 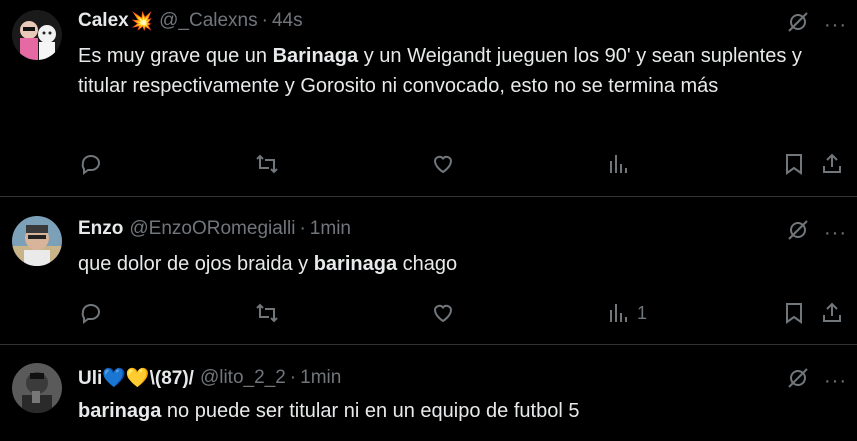 I want to click on user-handle: @lito_2_2, so click(x=243, y=378).